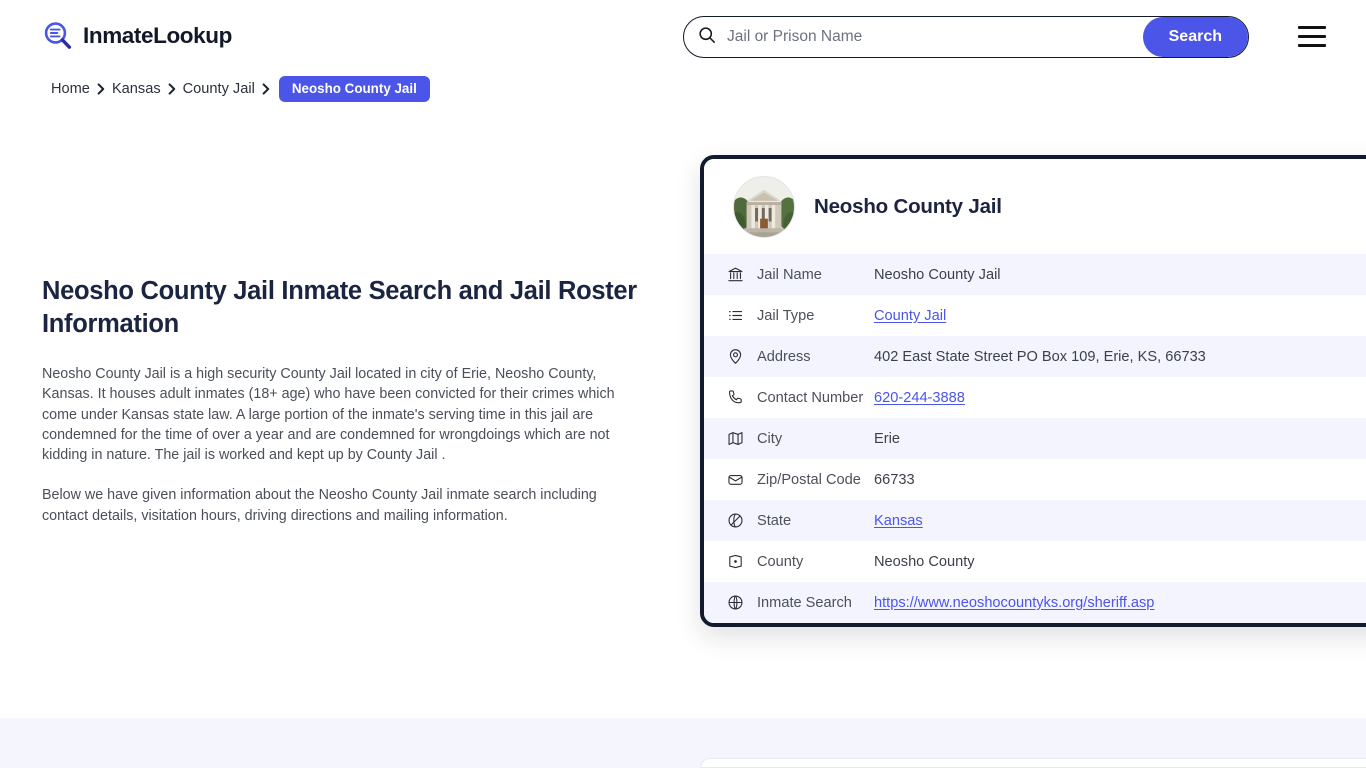 The width and height of the screenshot is (1366, 768). I want to click on search-button: Search, so click(1195, 37).